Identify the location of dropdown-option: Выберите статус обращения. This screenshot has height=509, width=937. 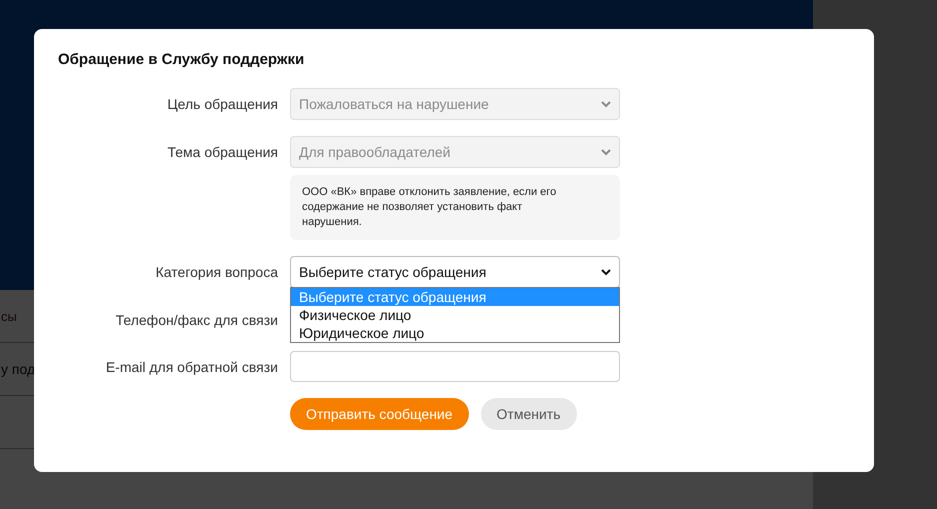
(455, 297).